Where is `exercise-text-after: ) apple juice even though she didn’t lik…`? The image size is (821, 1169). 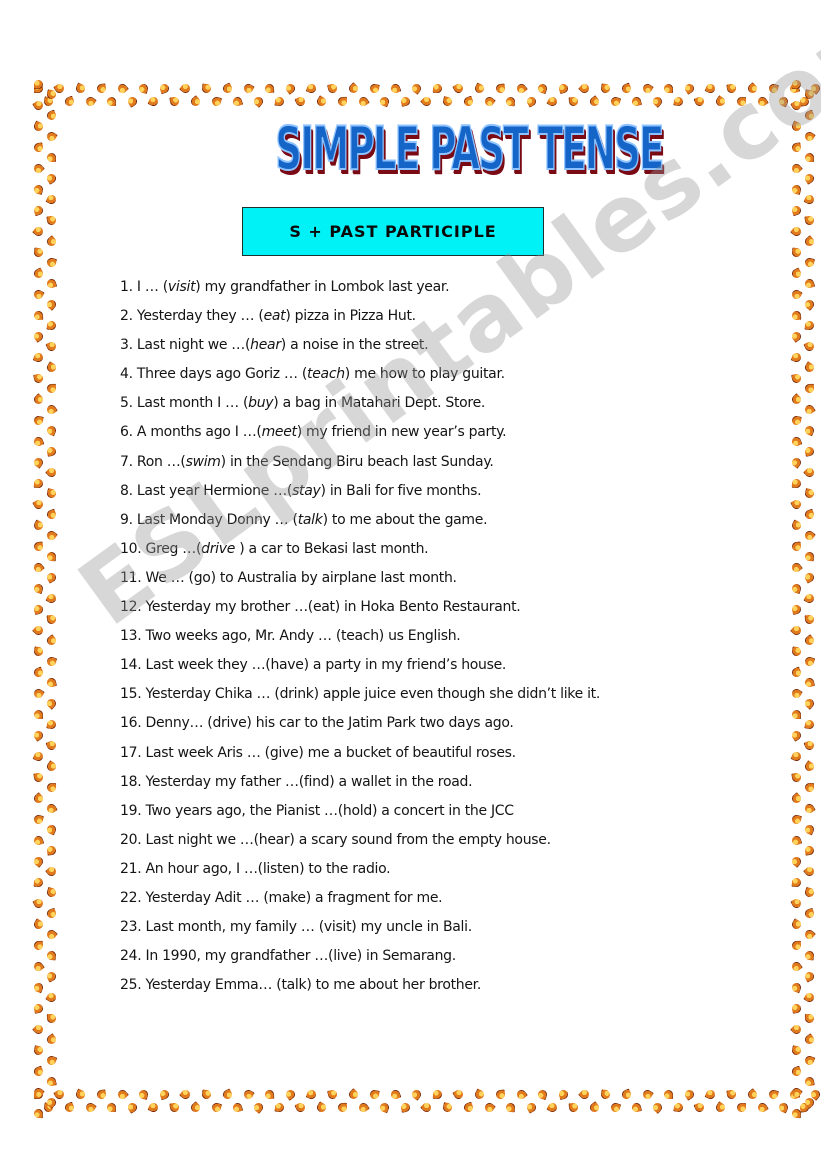
exercise-text-after: ) apple juice even though she didn’t lik… is located at coordinates (457, 694).